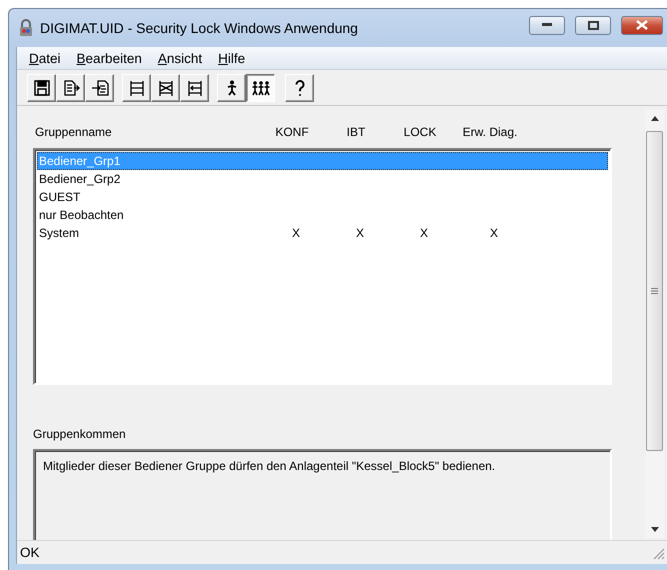  I want to click on lock-app-icon, so click(26, 28).